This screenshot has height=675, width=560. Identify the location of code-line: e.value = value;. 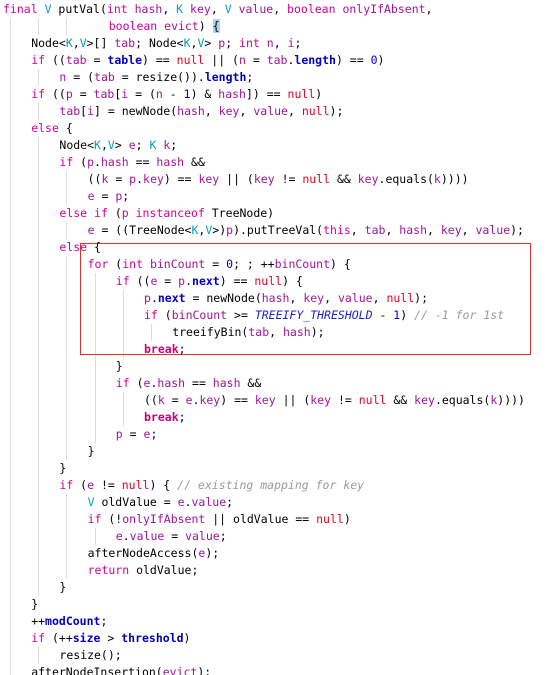
(171, 536).